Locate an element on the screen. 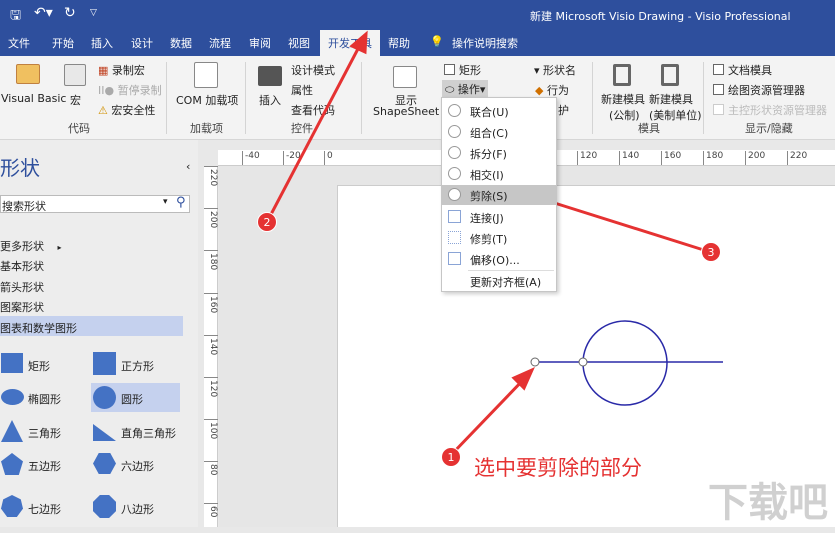  menu-item-union: 联合(U) is located at coordinates (499, 111).